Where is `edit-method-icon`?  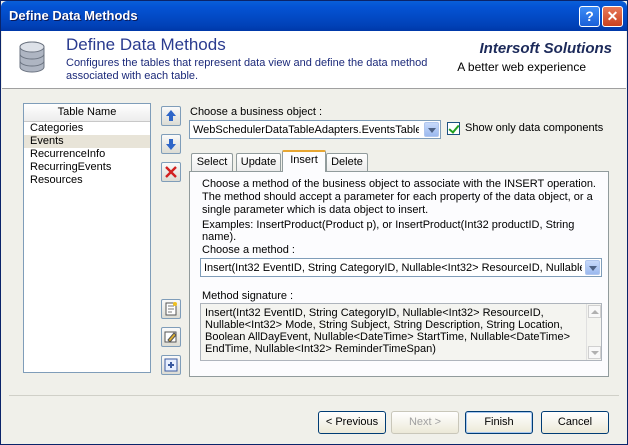
edit-method-icon is located at coordinates (170, 337).